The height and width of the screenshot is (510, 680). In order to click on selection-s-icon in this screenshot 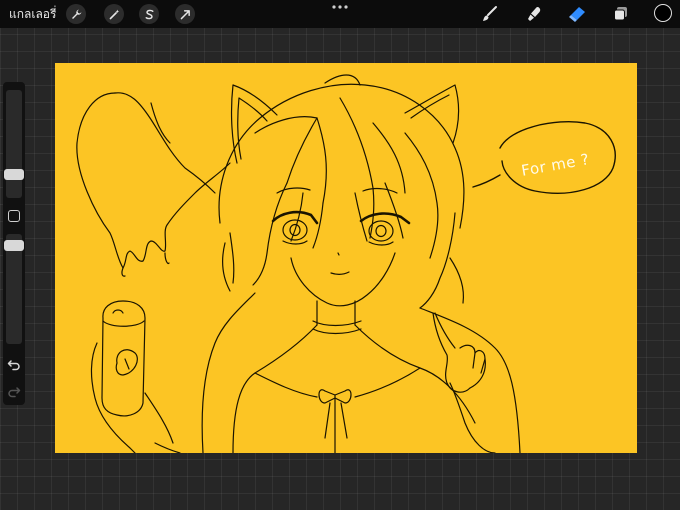, I will do `click(149, 14)`.